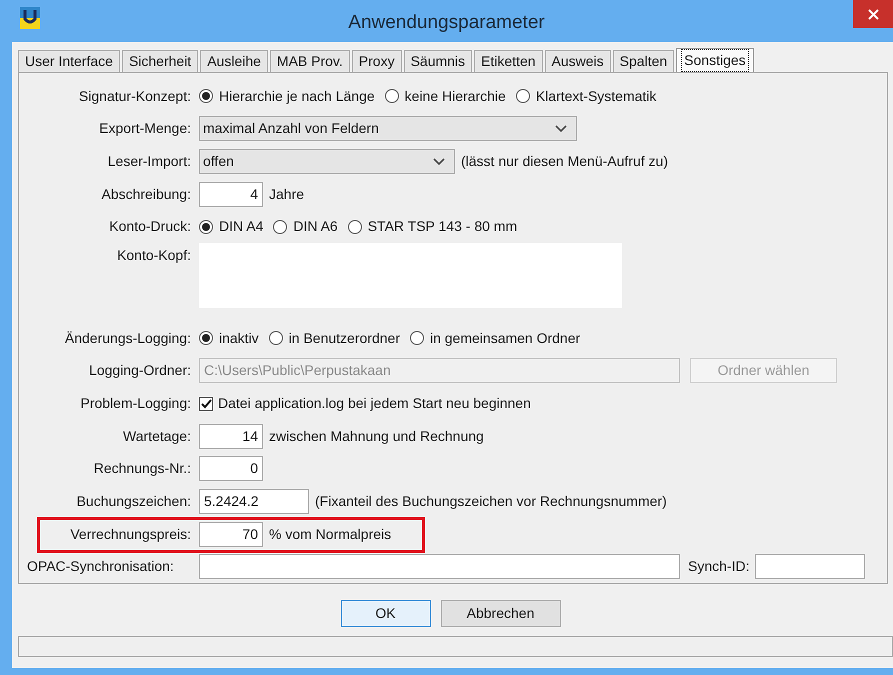 This screenshot has width=893, height=675. Describe the element at coordinates (254, 501) in the screenshot. I see `input-field: 5.2424.2` at that location.